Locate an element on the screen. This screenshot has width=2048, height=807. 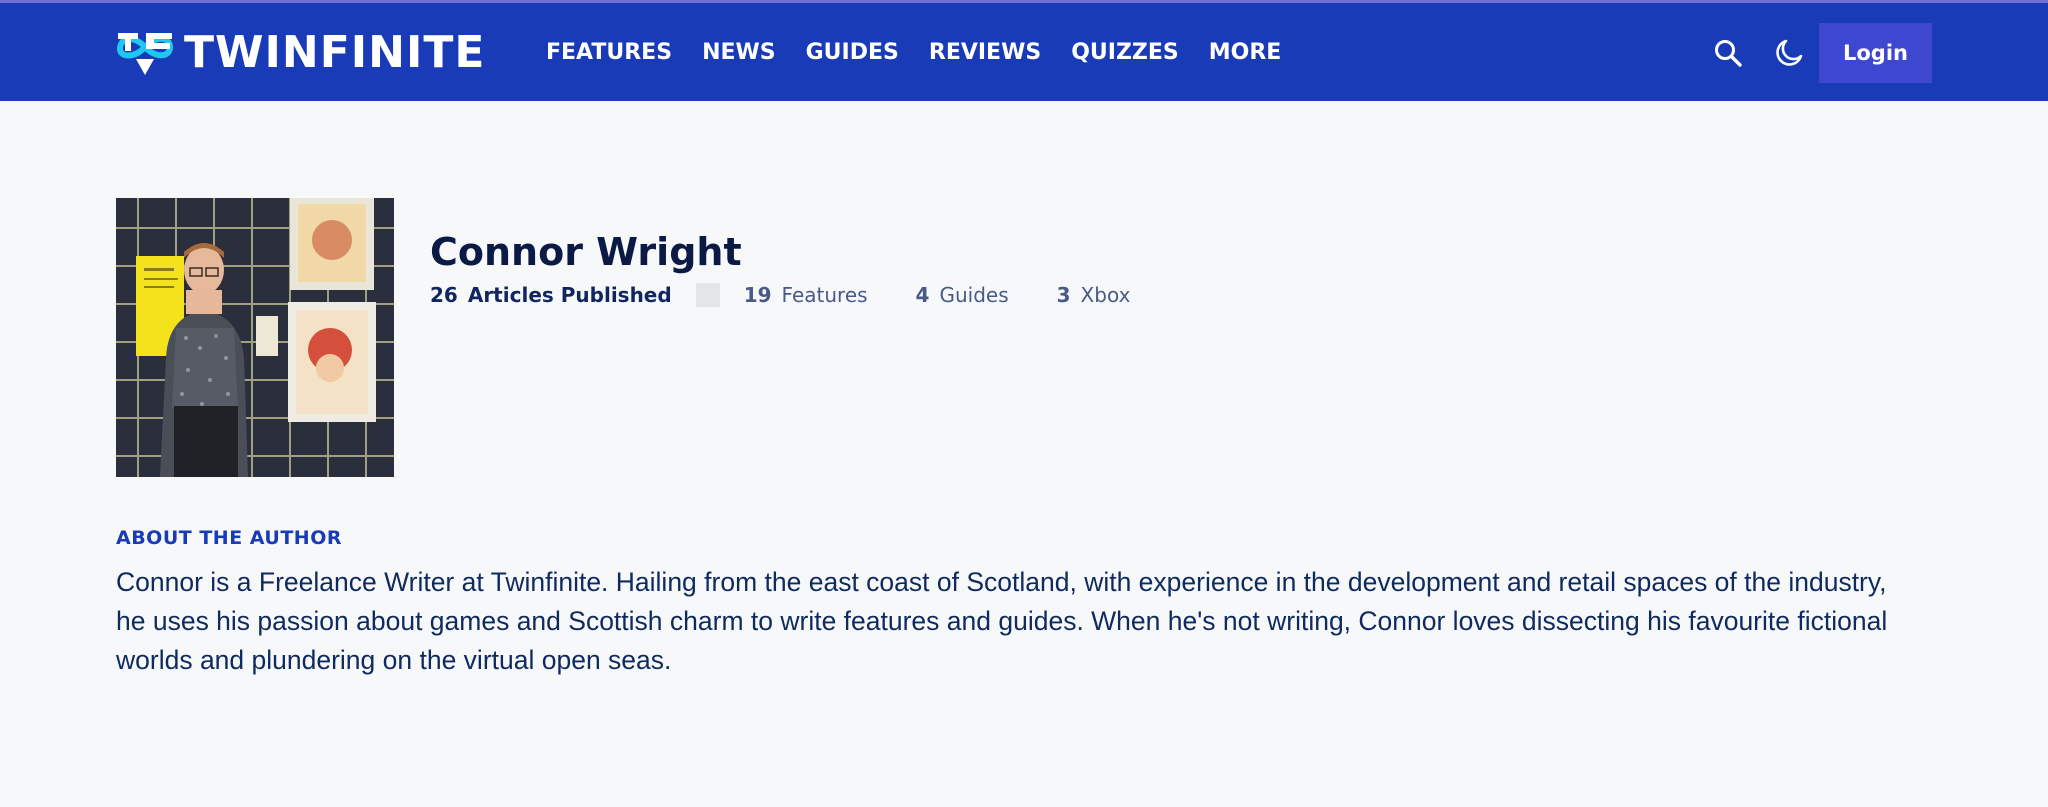
author-name: Connor Wright is located at coordinates (586, 252).